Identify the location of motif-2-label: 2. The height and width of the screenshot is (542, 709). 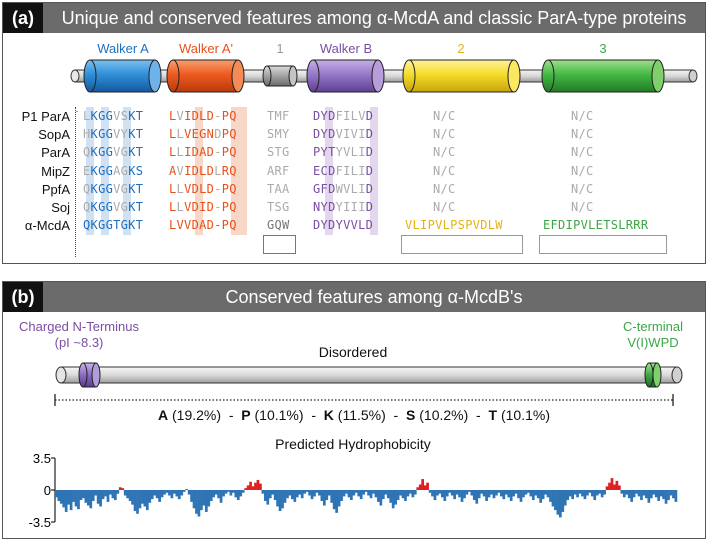
(461, 48).